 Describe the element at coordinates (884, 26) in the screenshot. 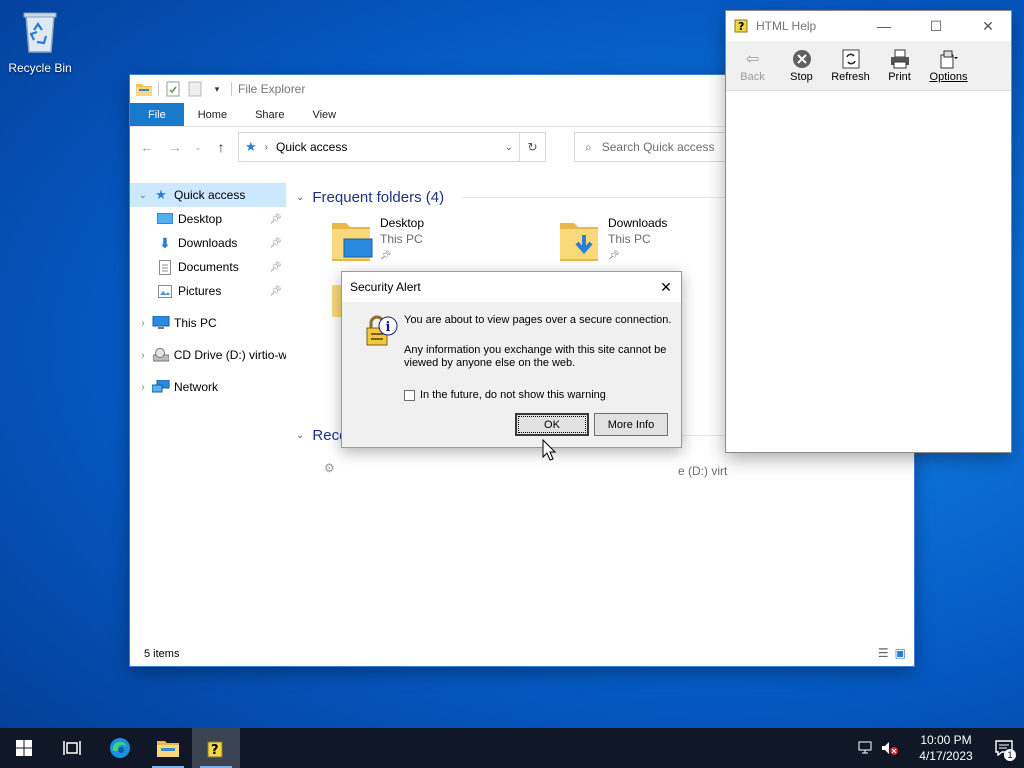

I see `minimize-button: —` at that location.